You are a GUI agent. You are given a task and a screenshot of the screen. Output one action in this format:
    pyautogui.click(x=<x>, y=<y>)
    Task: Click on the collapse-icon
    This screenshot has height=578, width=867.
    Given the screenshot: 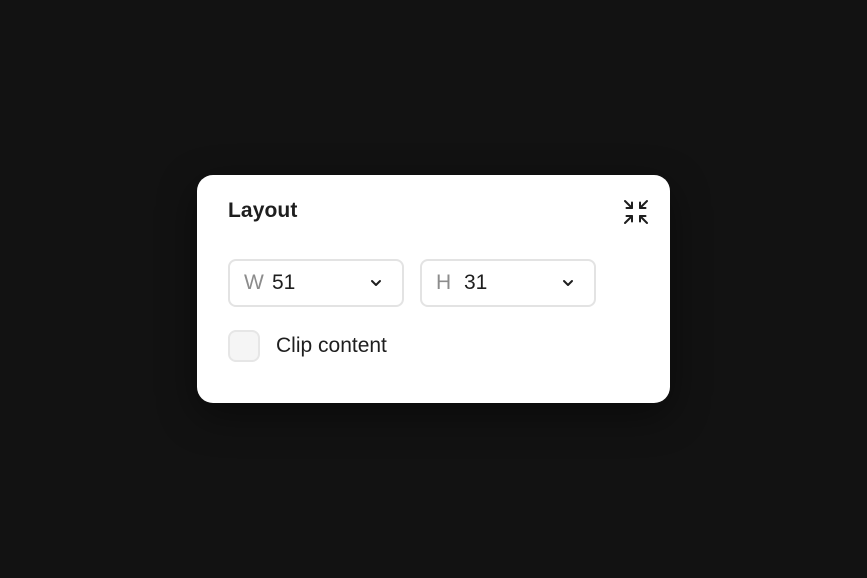 What is the action you would take?
    pyautogui.click(x=636, y=212)
    